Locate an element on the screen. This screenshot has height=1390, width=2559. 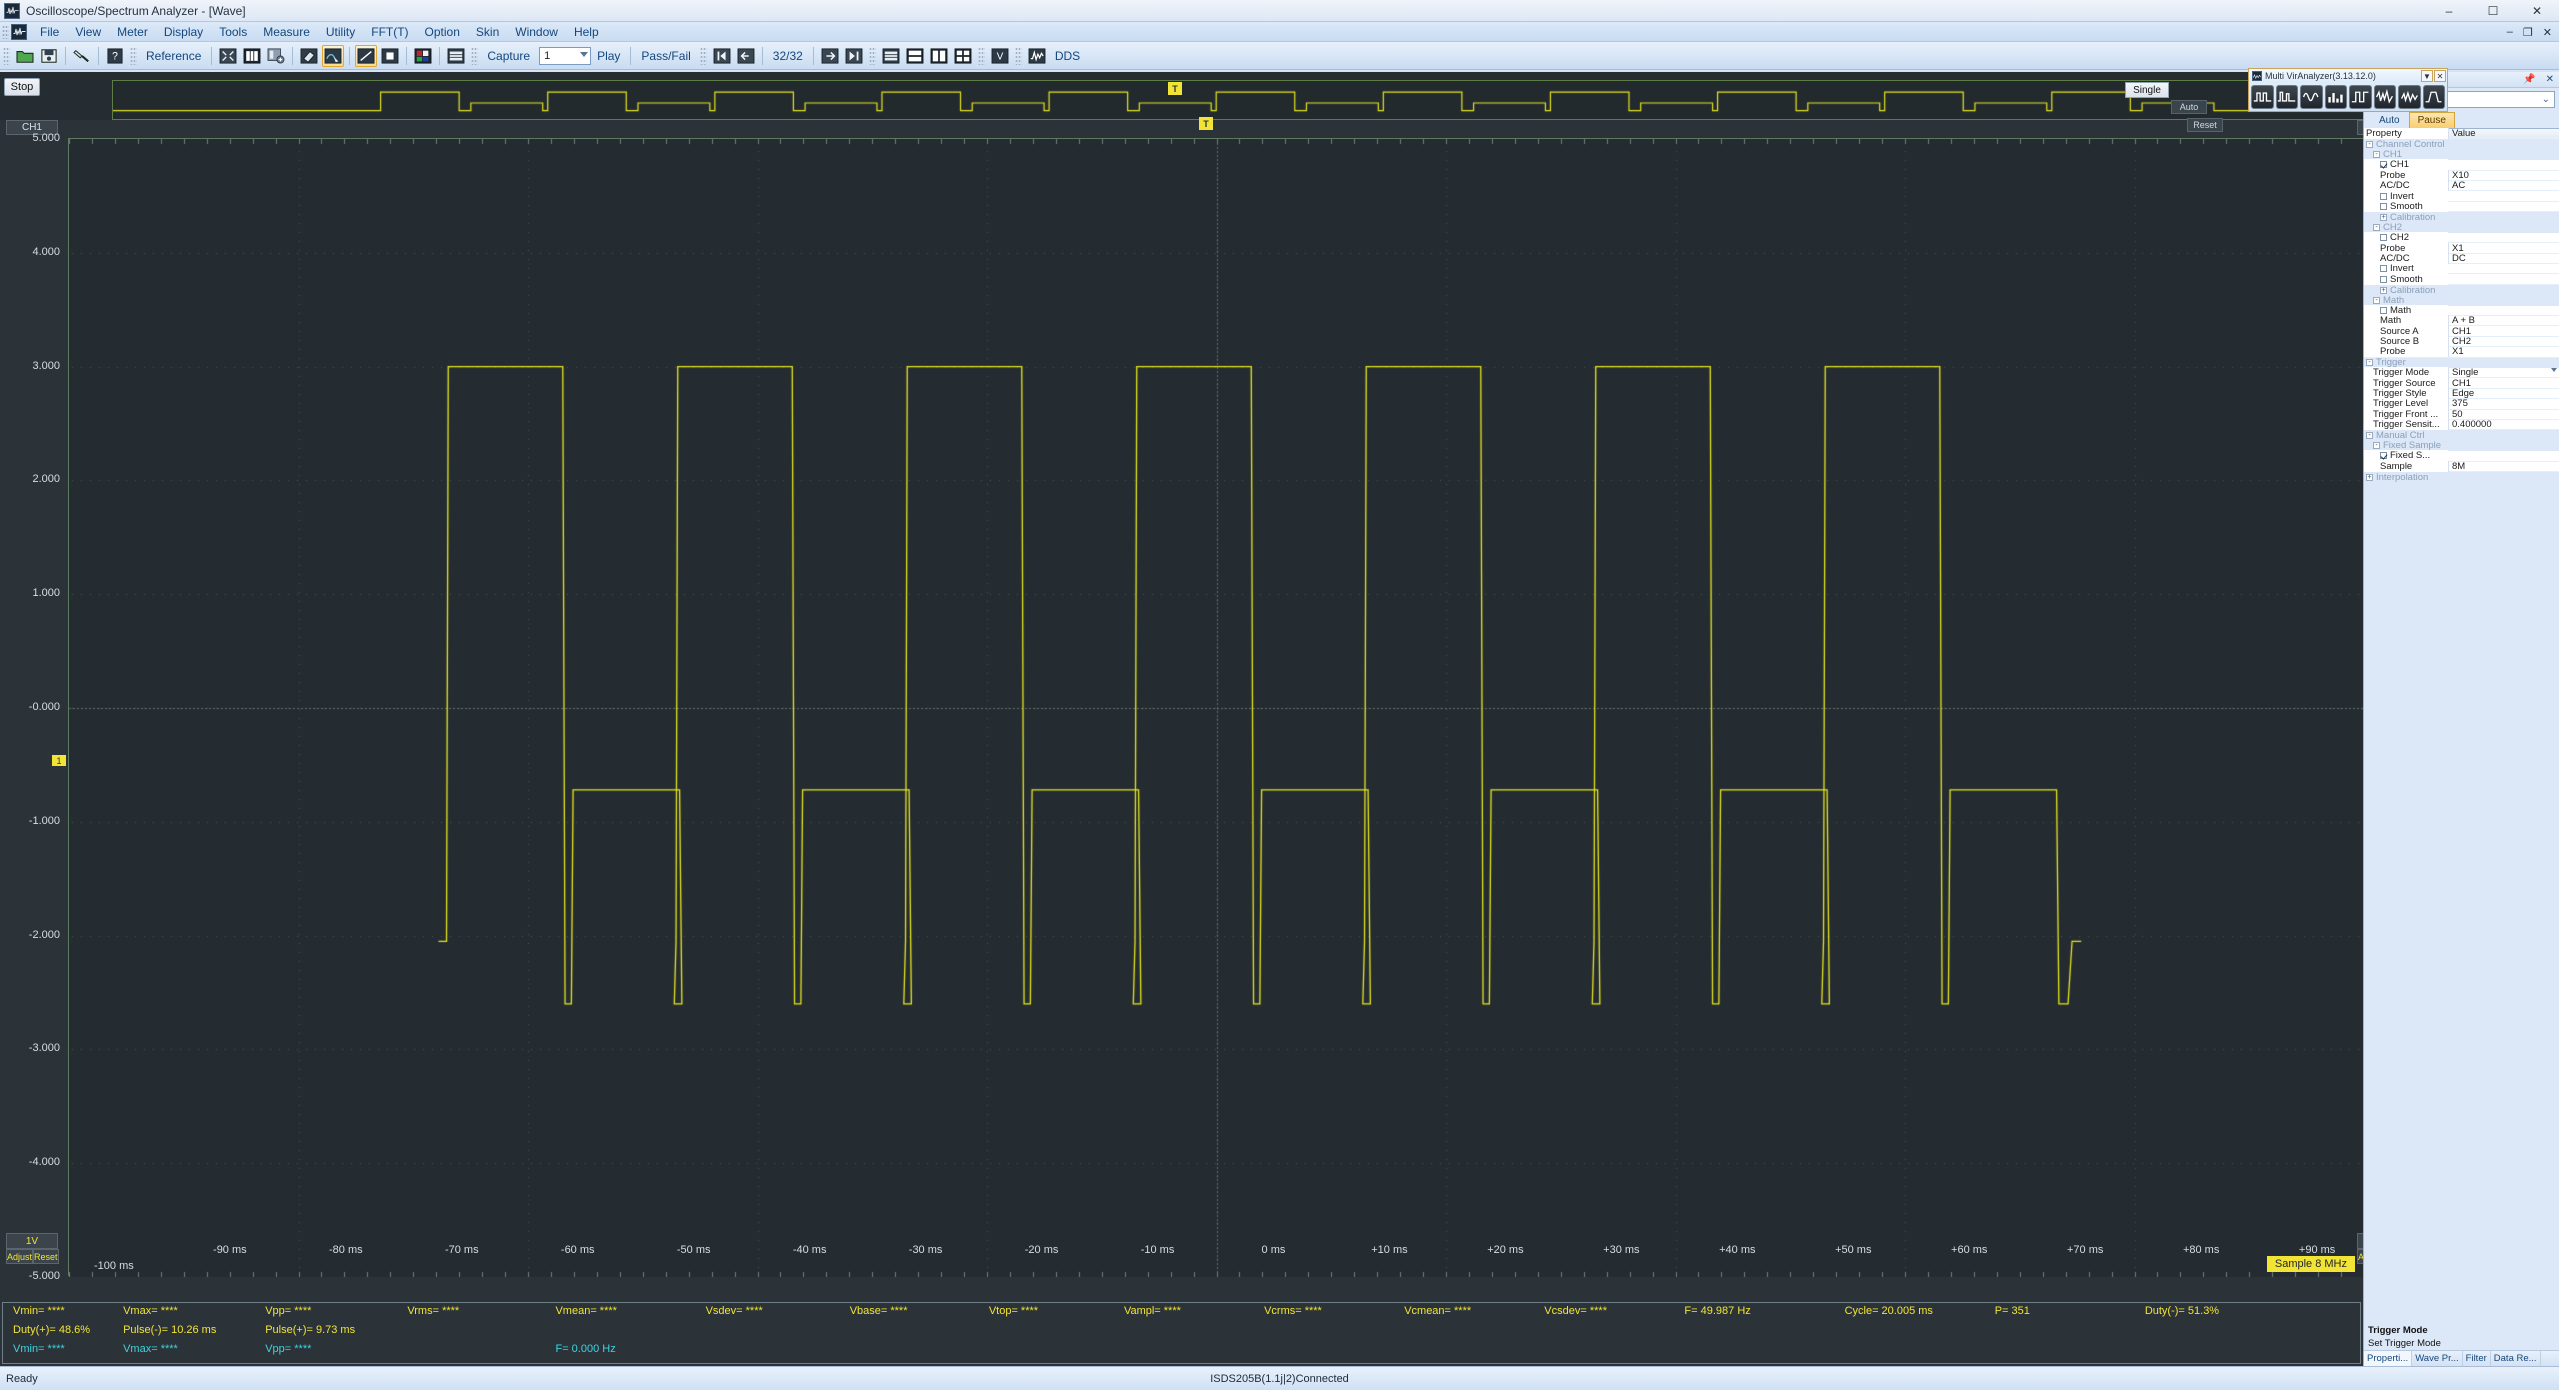
property-row: Sample 8M is located at coordinates (2461, 466).